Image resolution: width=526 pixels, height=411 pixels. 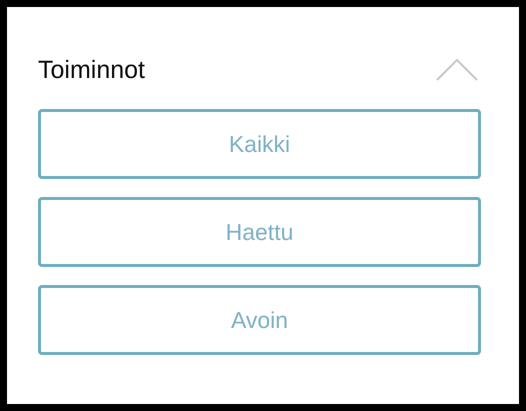 What do you see at coordinates (91, 70) in the screenshot?
I see `panel-title: Toiminnot` at bounding box center [91, 70].